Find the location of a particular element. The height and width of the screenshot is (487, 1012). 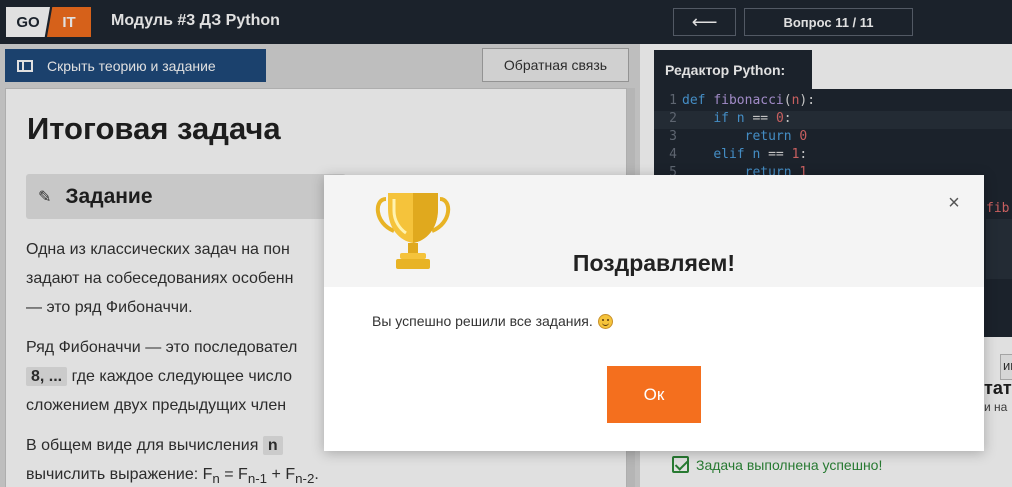

modal-header: × Поздравляем! is located at coordinates (654, 231).